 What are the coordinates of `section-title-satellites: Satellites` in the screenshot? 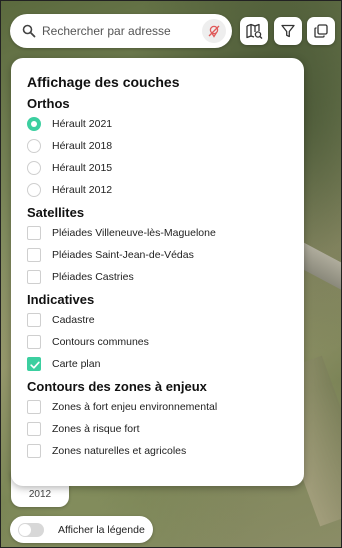 It's located at (56, 212).